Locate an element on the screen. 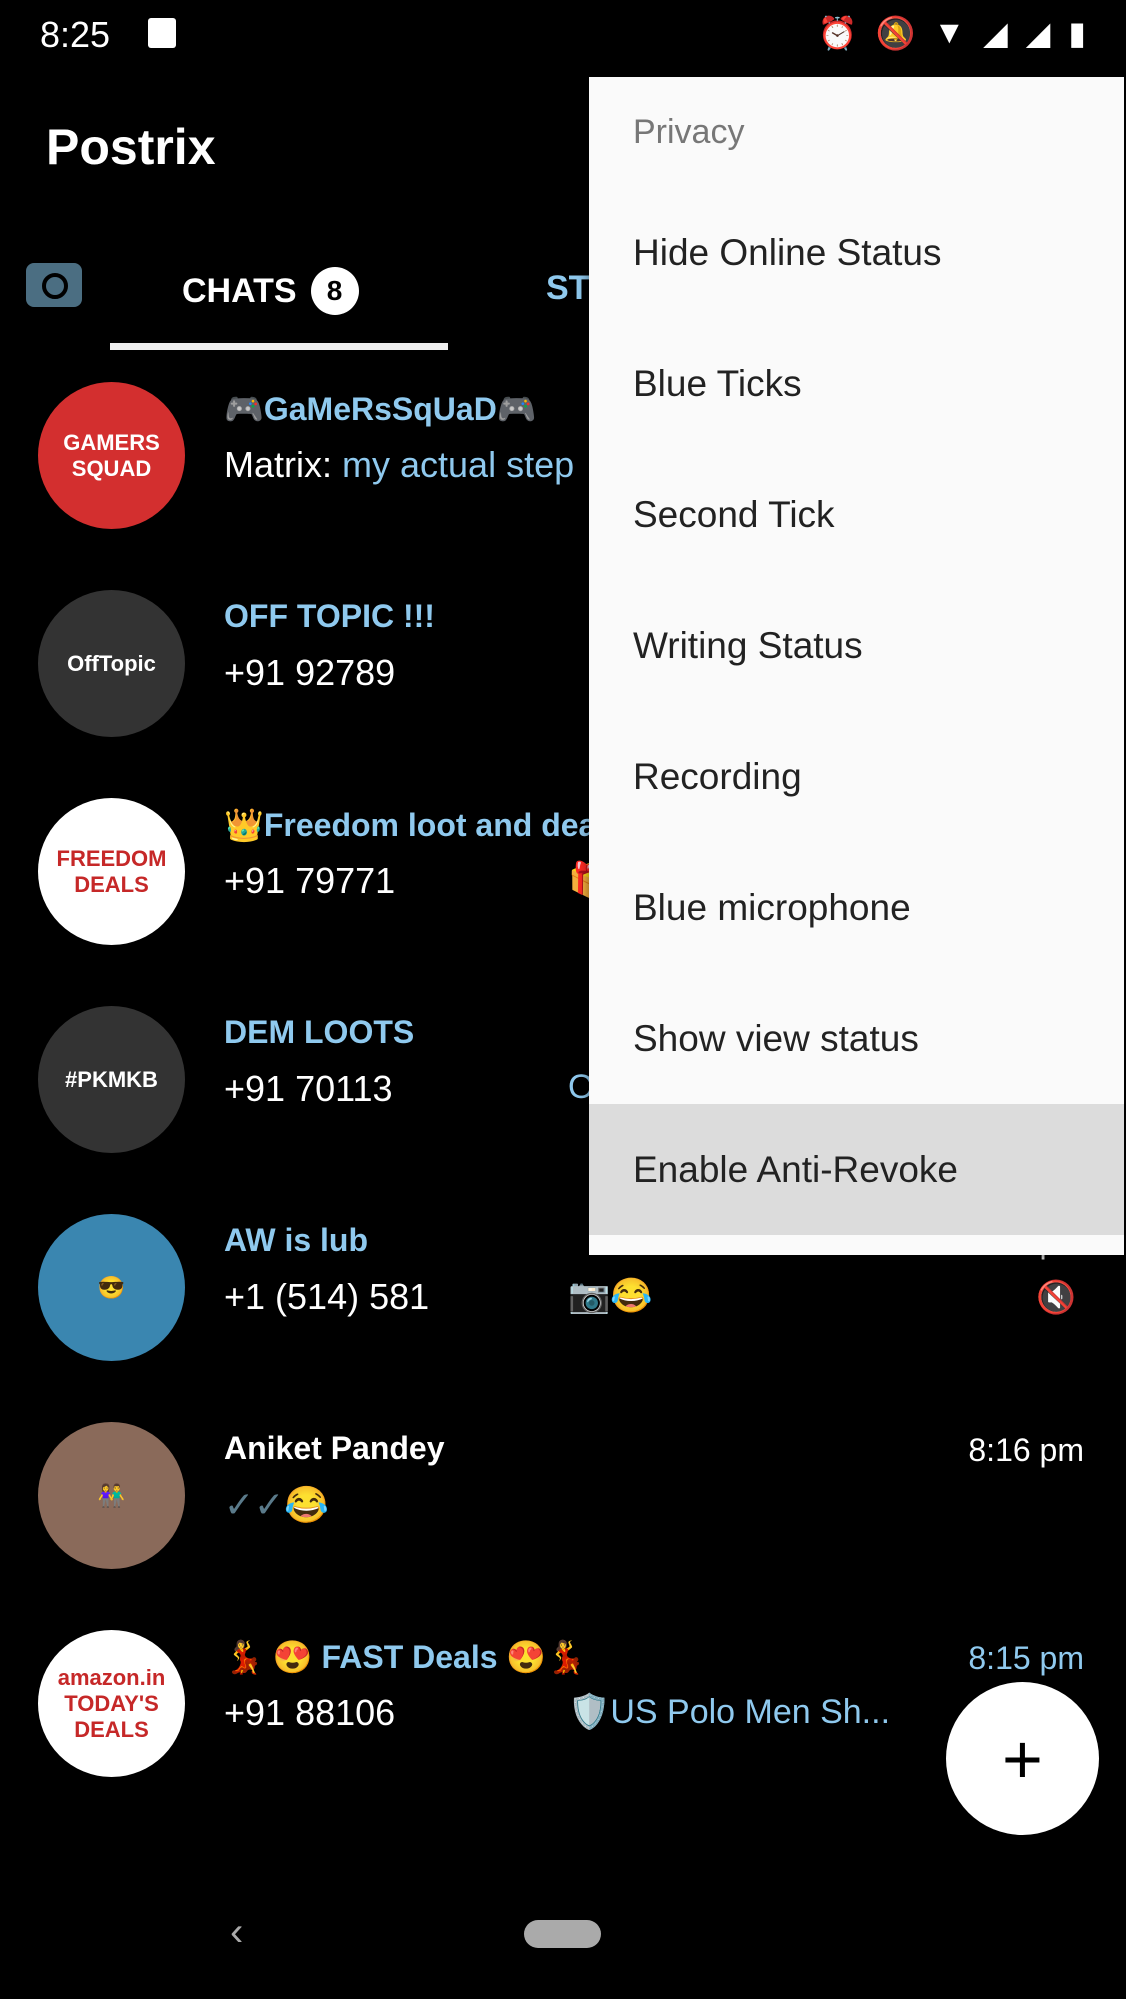 The width and height of the screenshot is (1126, 1999). chat-preview: +91 88106 is located at coordinates (309, 1713).